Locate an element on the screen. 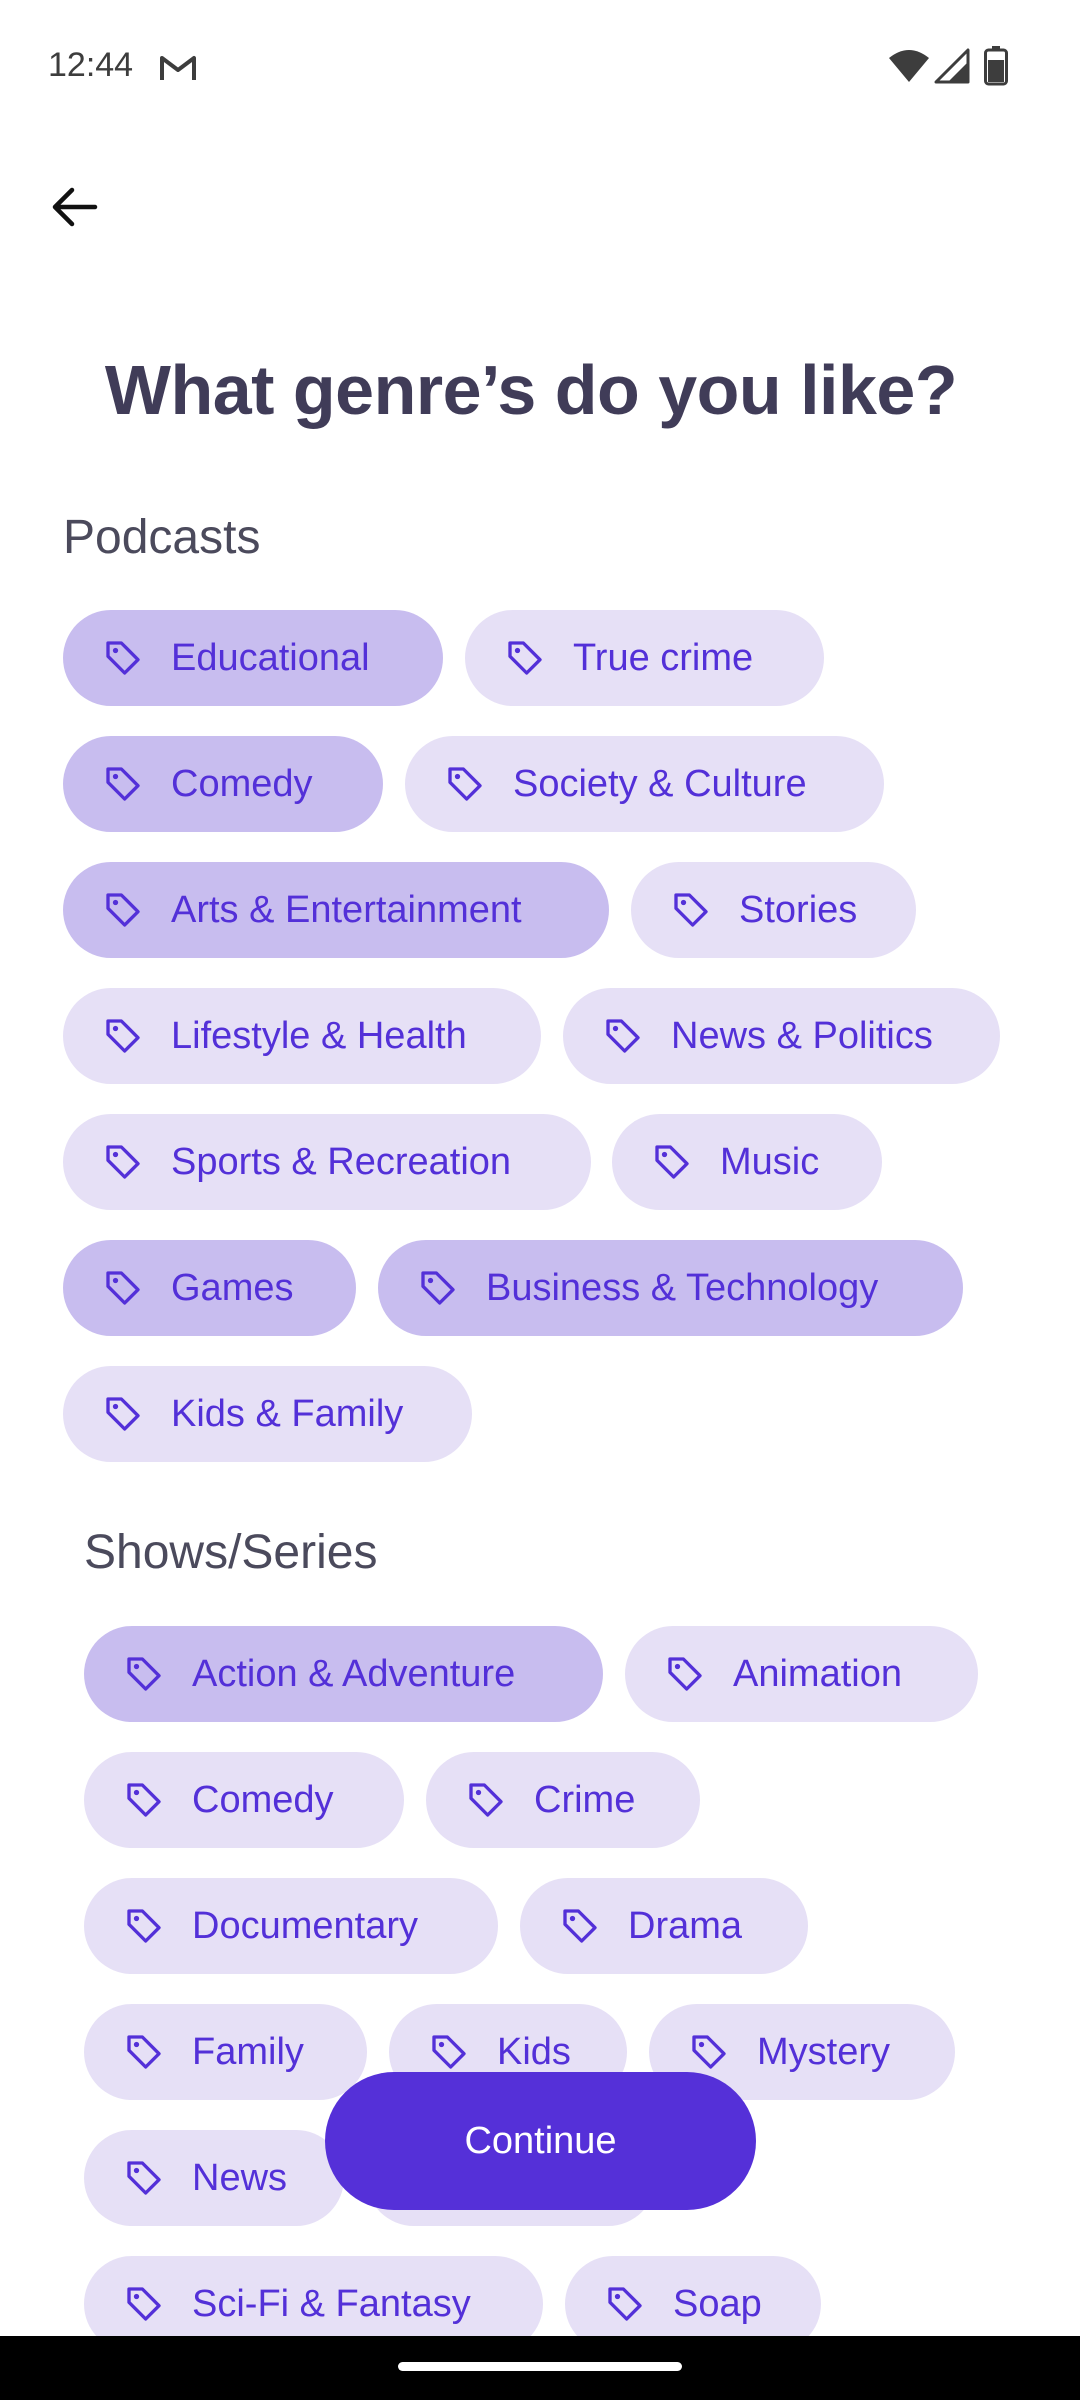 The image size is (1080, 2400). chip-label: Documentary is located at coordinates (305, 1925).